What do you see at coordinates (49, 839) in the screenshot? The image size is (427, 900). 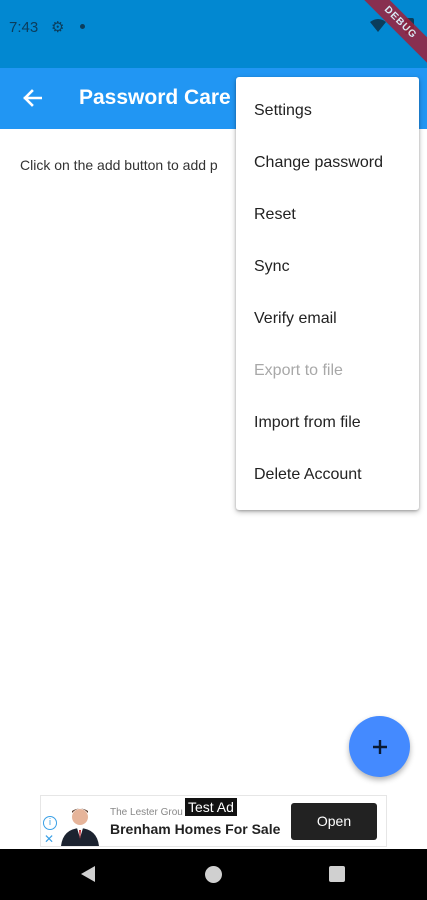 I see `close-icon: ✕` at bounding box center [49, 839].